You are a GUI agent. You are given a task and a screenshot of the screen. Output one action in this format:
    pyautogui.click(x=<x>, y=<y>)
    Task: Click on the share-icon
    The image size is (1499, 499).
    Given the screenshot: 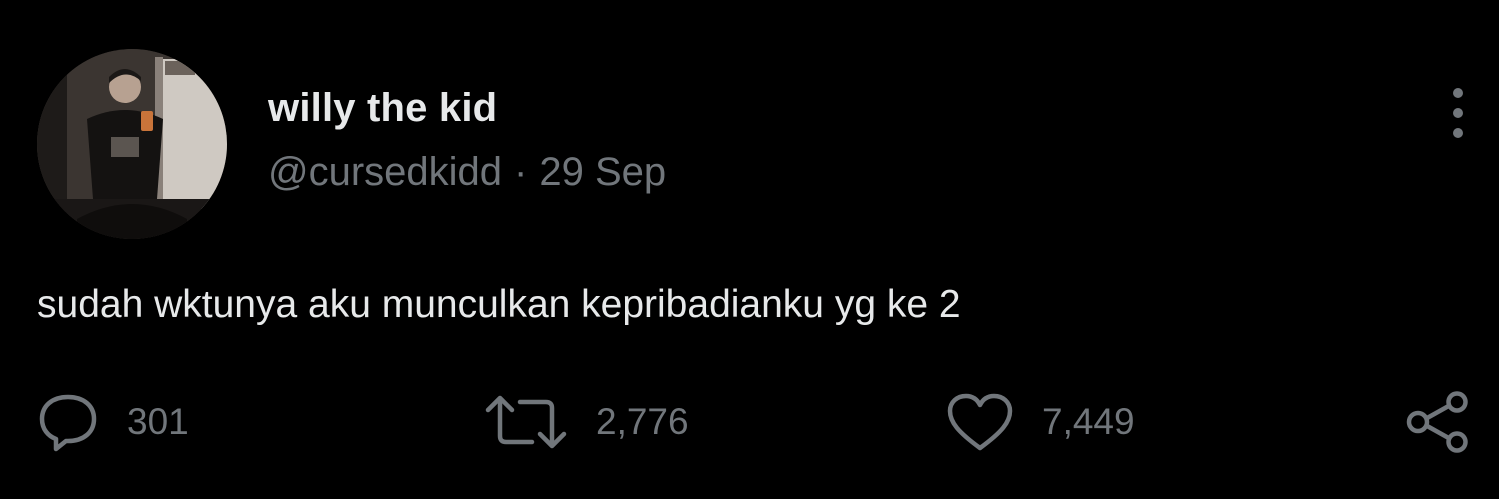 What is the action you would take?
    pyautogui.click(x=1438, y=422)
    